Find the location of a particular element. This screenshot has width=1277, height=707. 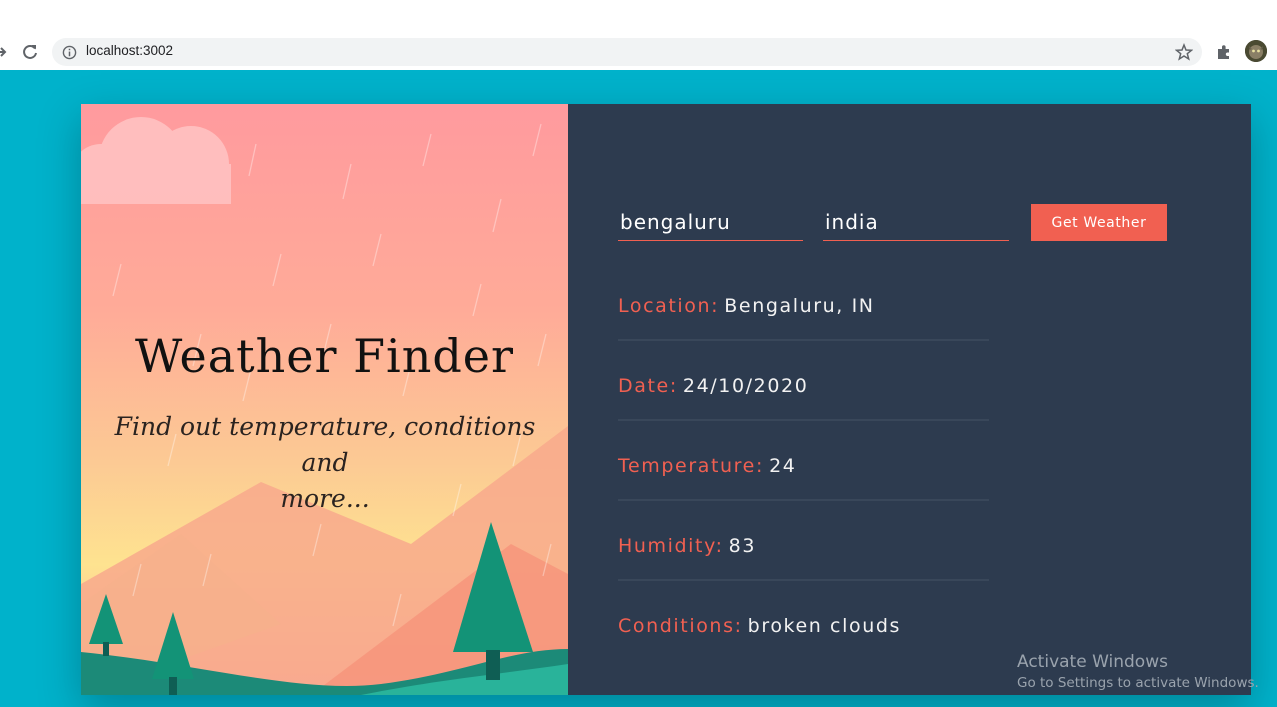

window-top-strip is located at coordinates (638, 18).